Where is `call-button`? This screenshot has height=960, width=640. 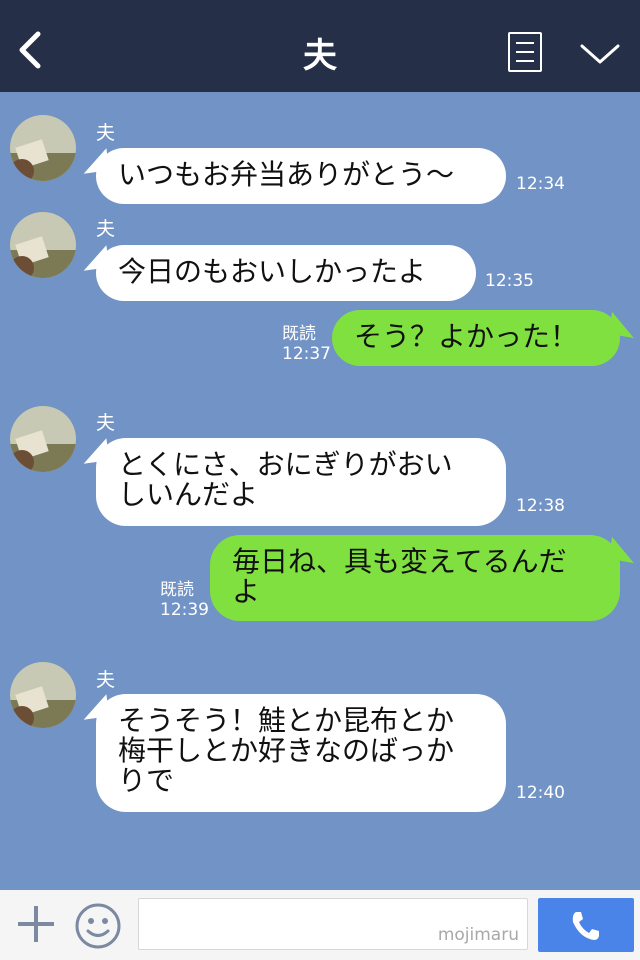
call-button is located at coordinates (586, 925).